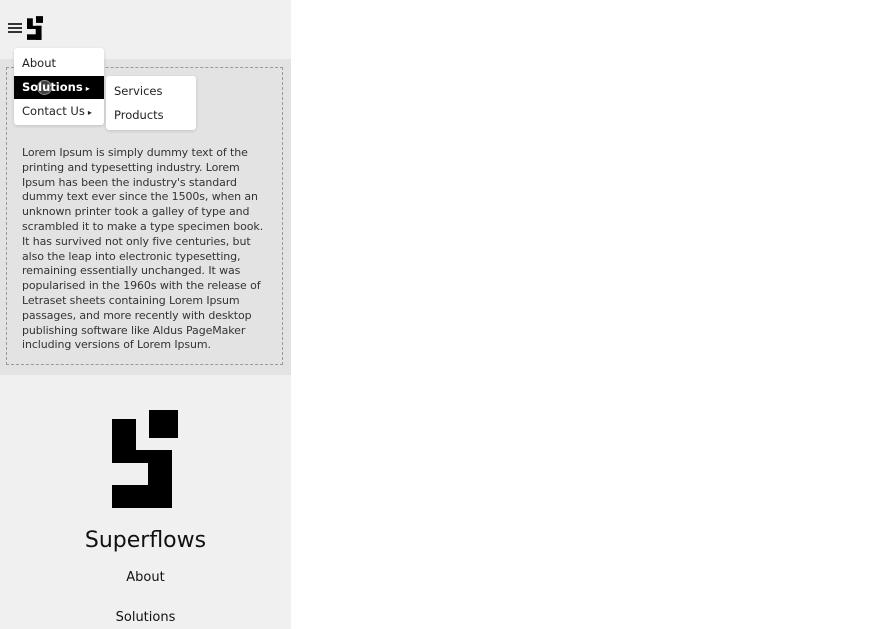  What do you see at coordinates (53, 111) in the screenshot?
I see `menu-item-label: Contact Us` at bounding box center [53, 111].